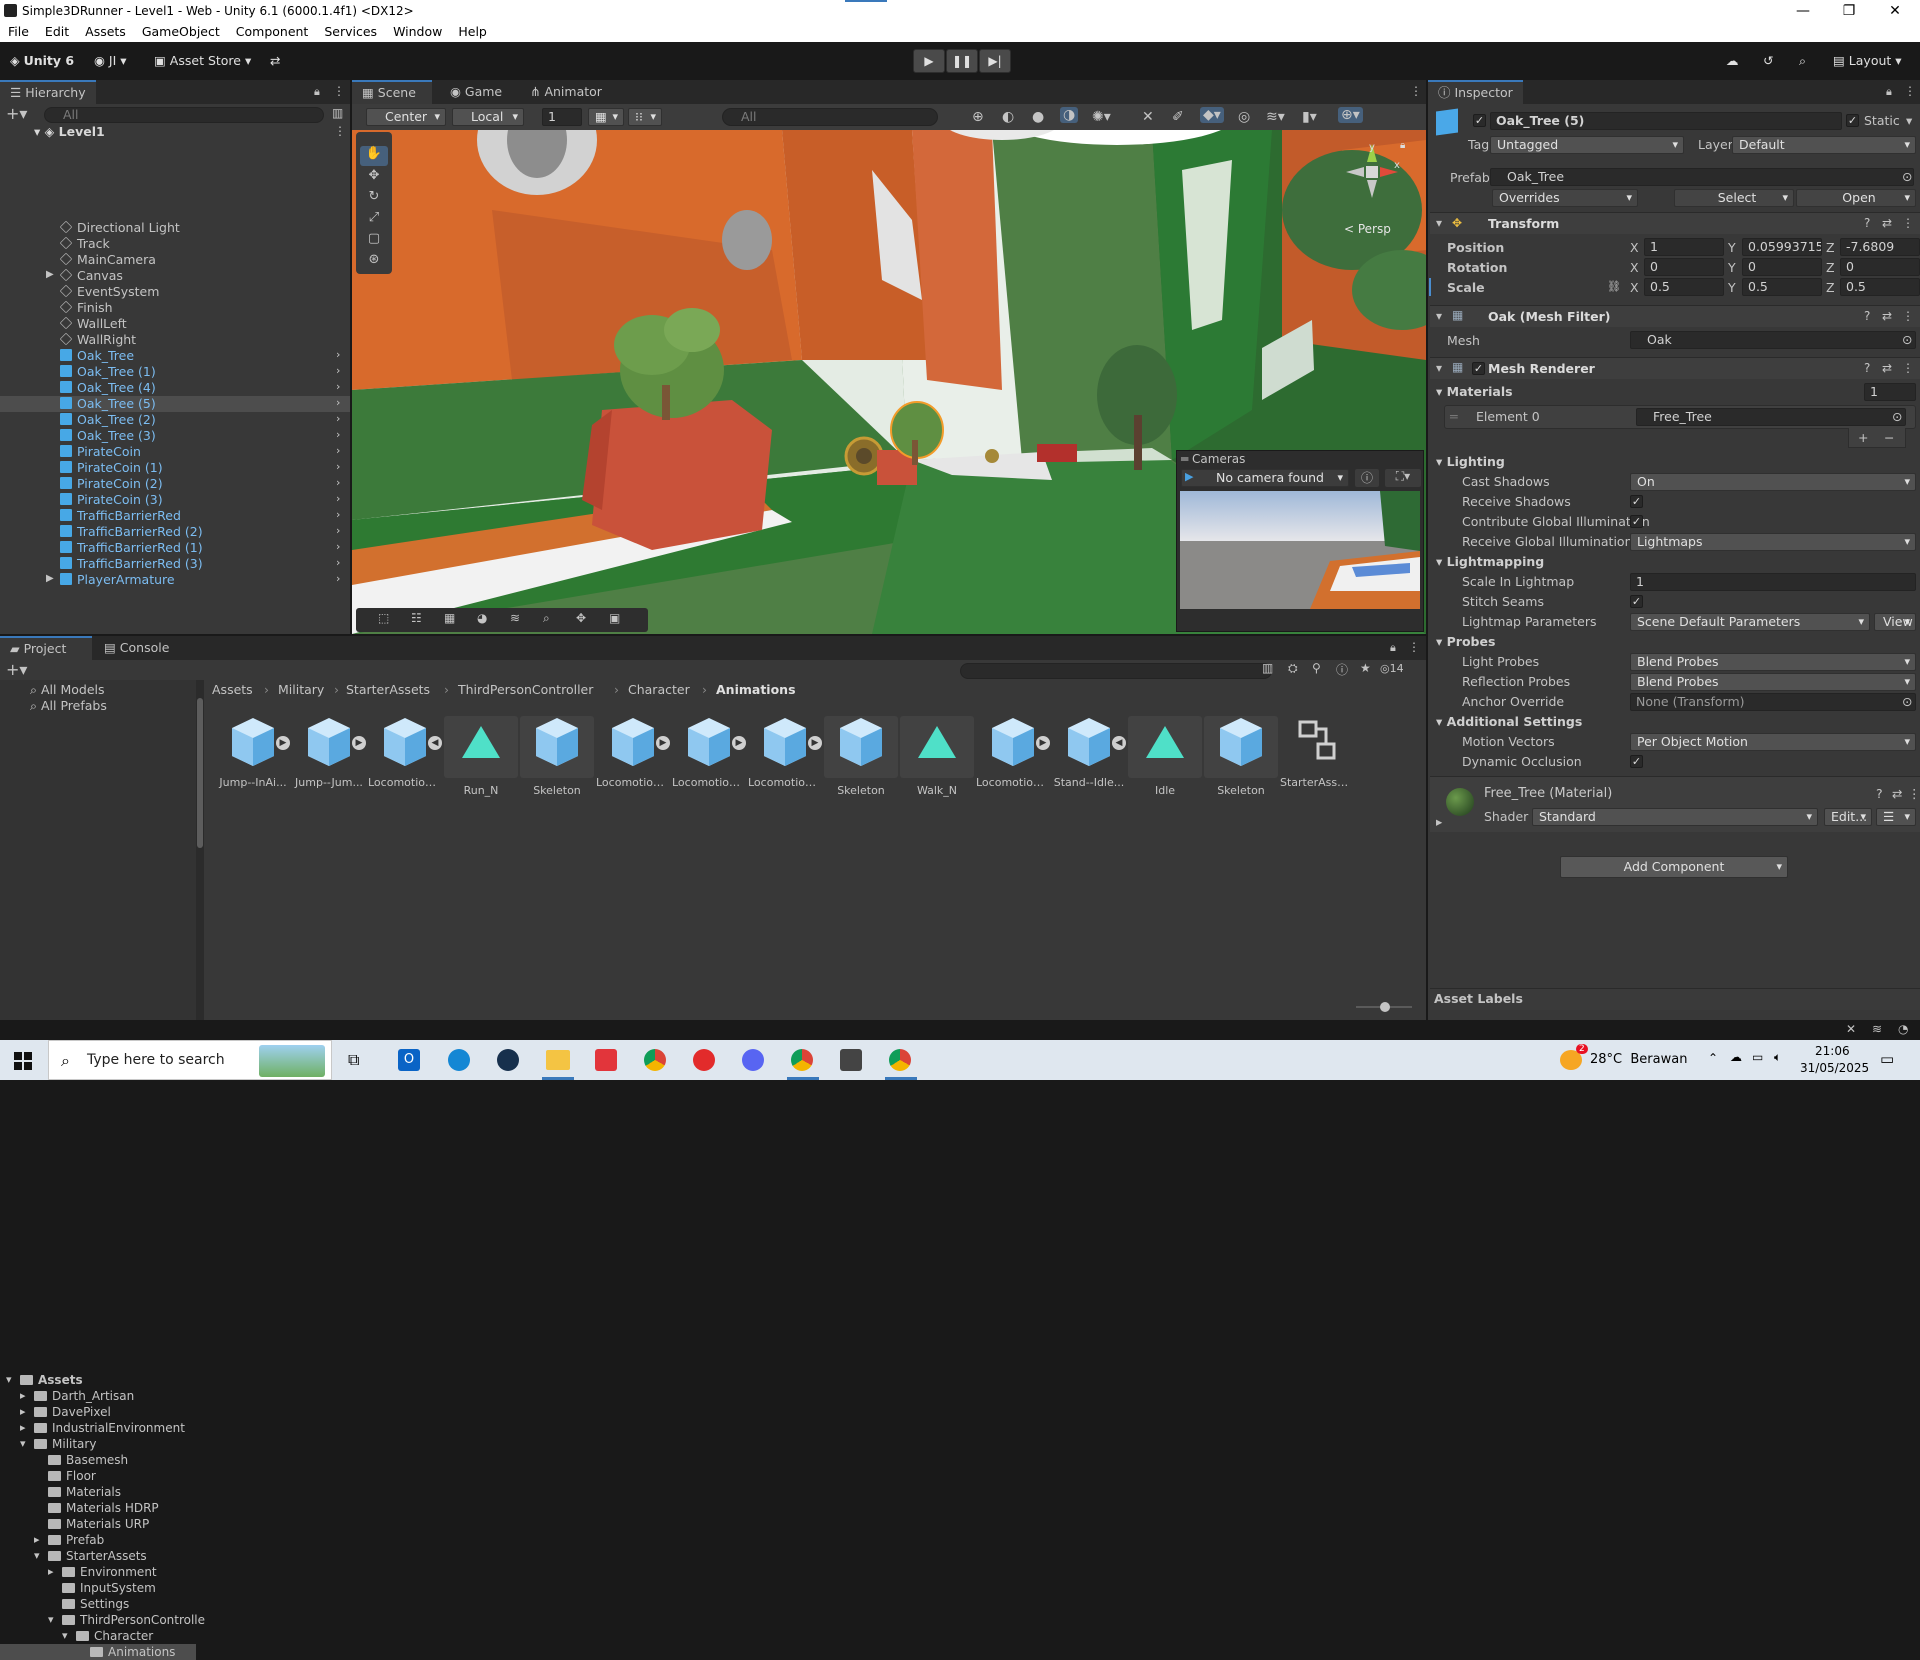 The height and width of the screenshot is (1660, 1920). What do you see at coordinates (175, 500) in the screenshot?
I see `hierarchy-row: PirateCoin (3) ›` at bounding box center [175, 500].